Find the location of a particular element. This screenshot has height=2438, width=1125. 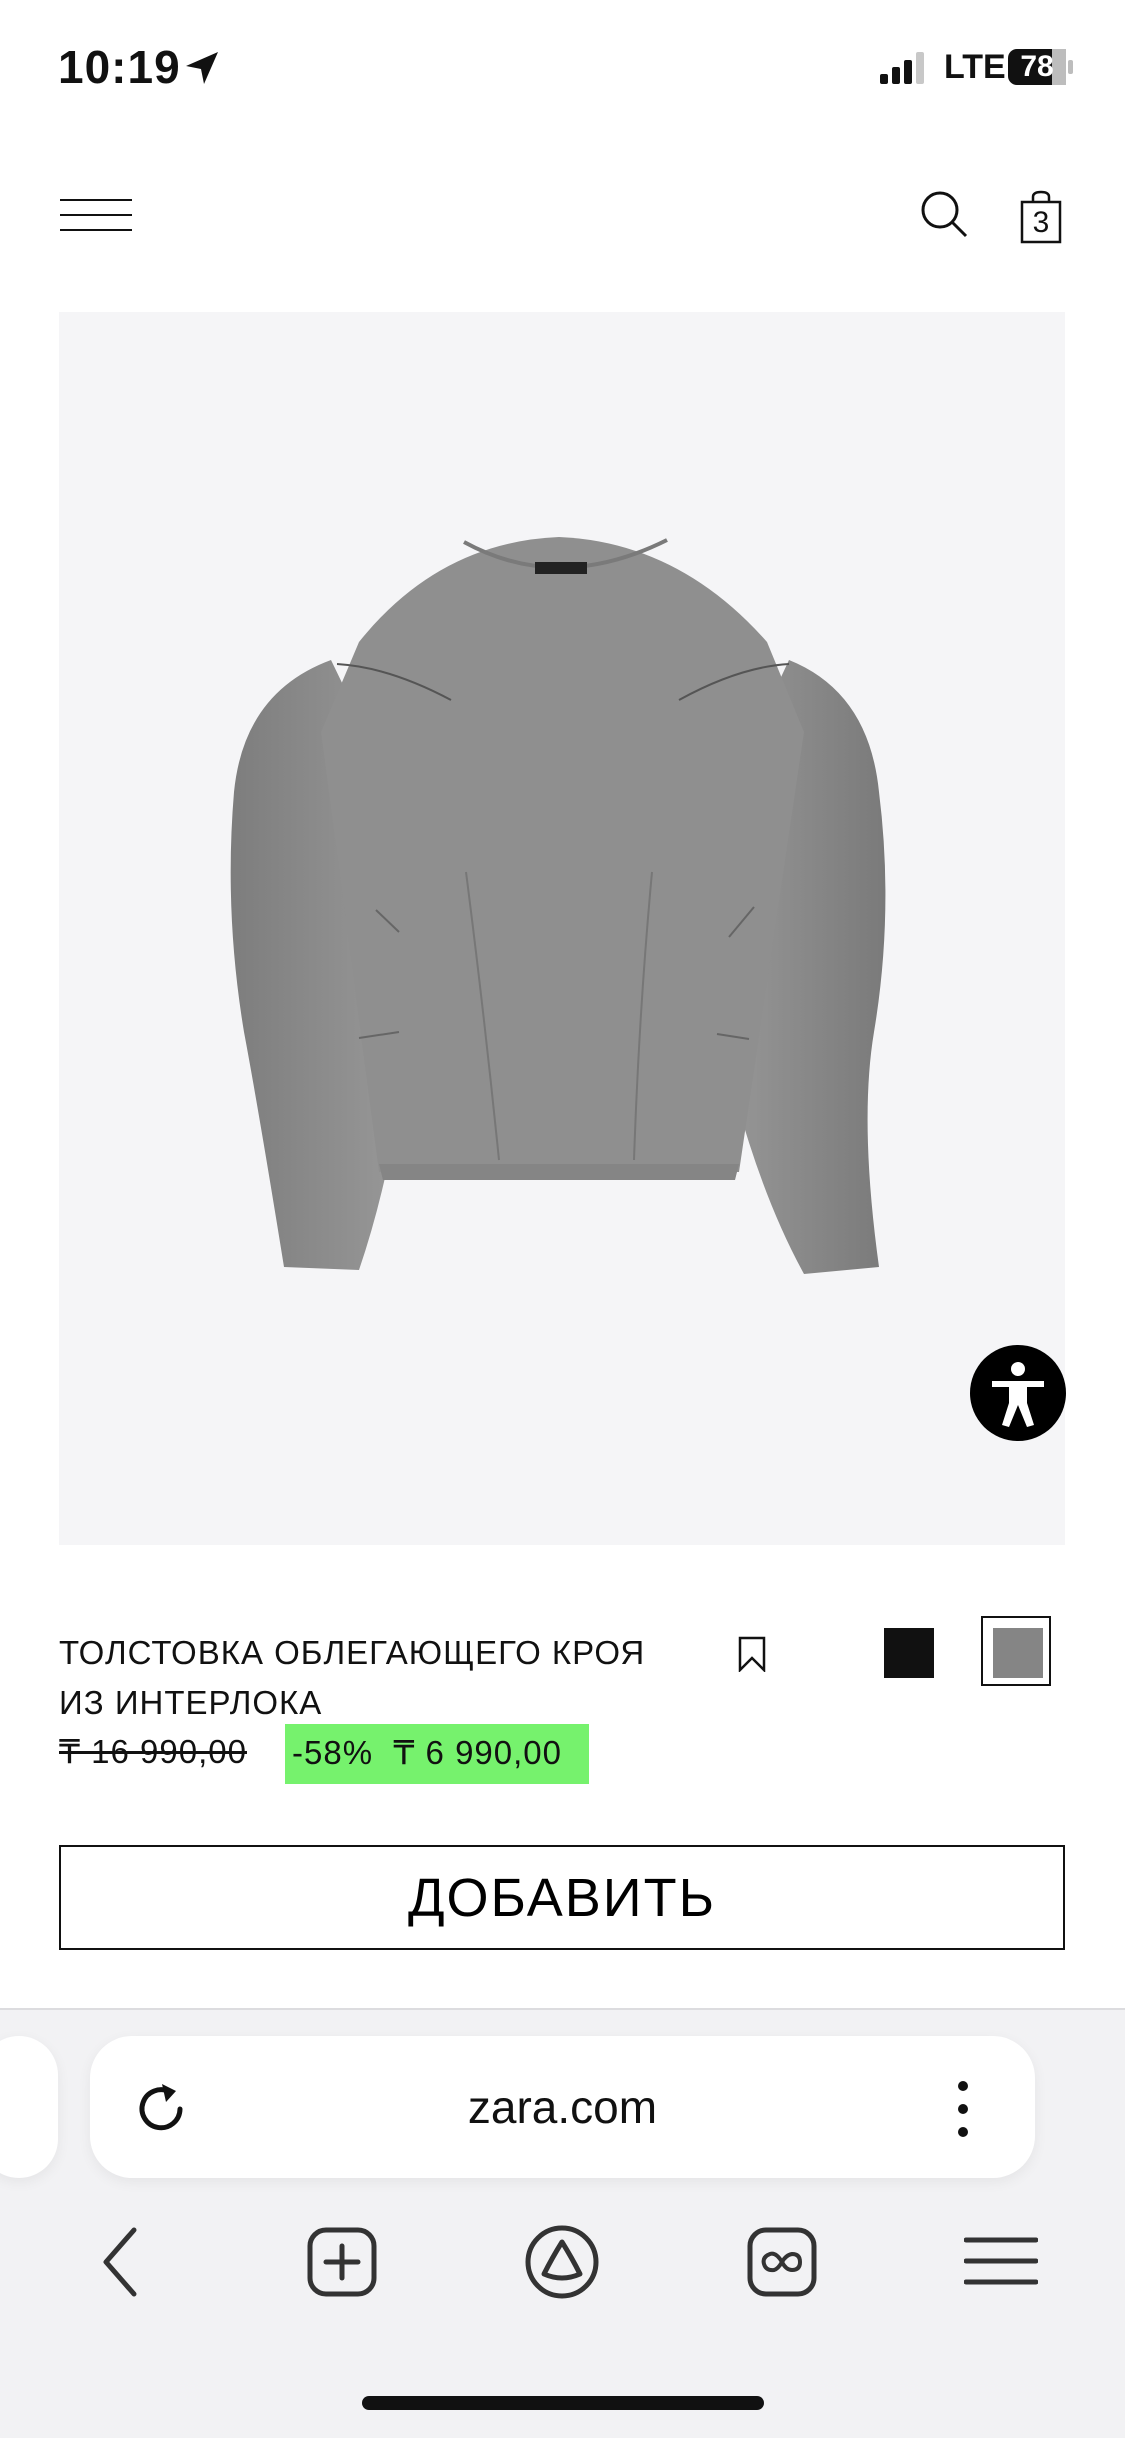

shopping-bag-button: 3 is located at coordinates (1041, 217).